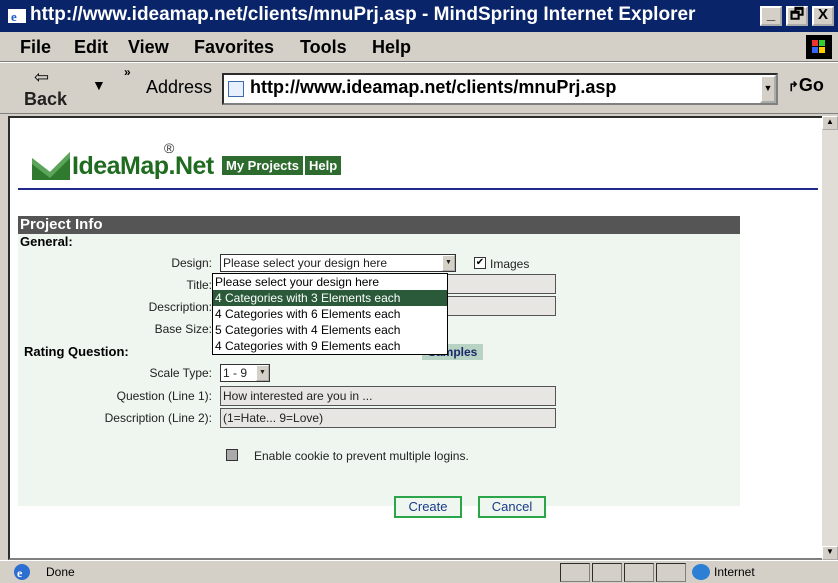 This screenshot has width=838, height=583. I want to click on cookie-checkbox, so click(232, 455).